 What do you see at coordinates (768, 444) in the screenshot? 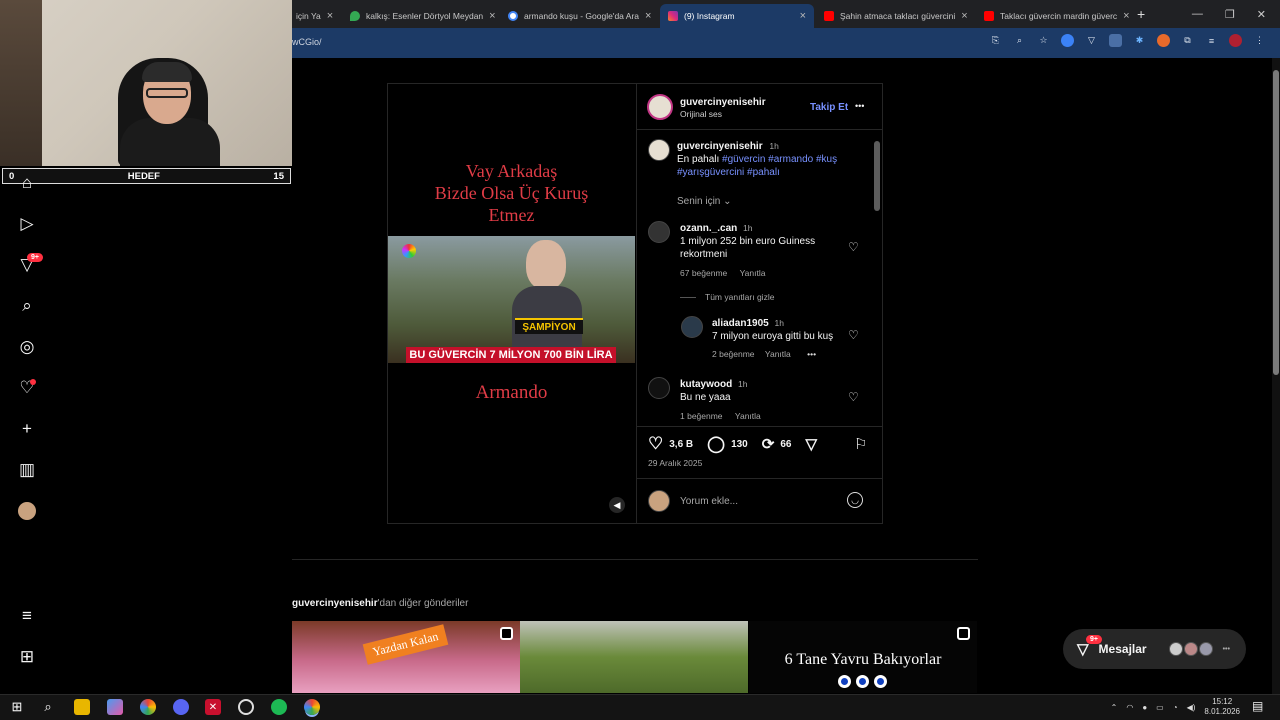
I see `repost-icon: ⟳` at bounding box center [768, 444].